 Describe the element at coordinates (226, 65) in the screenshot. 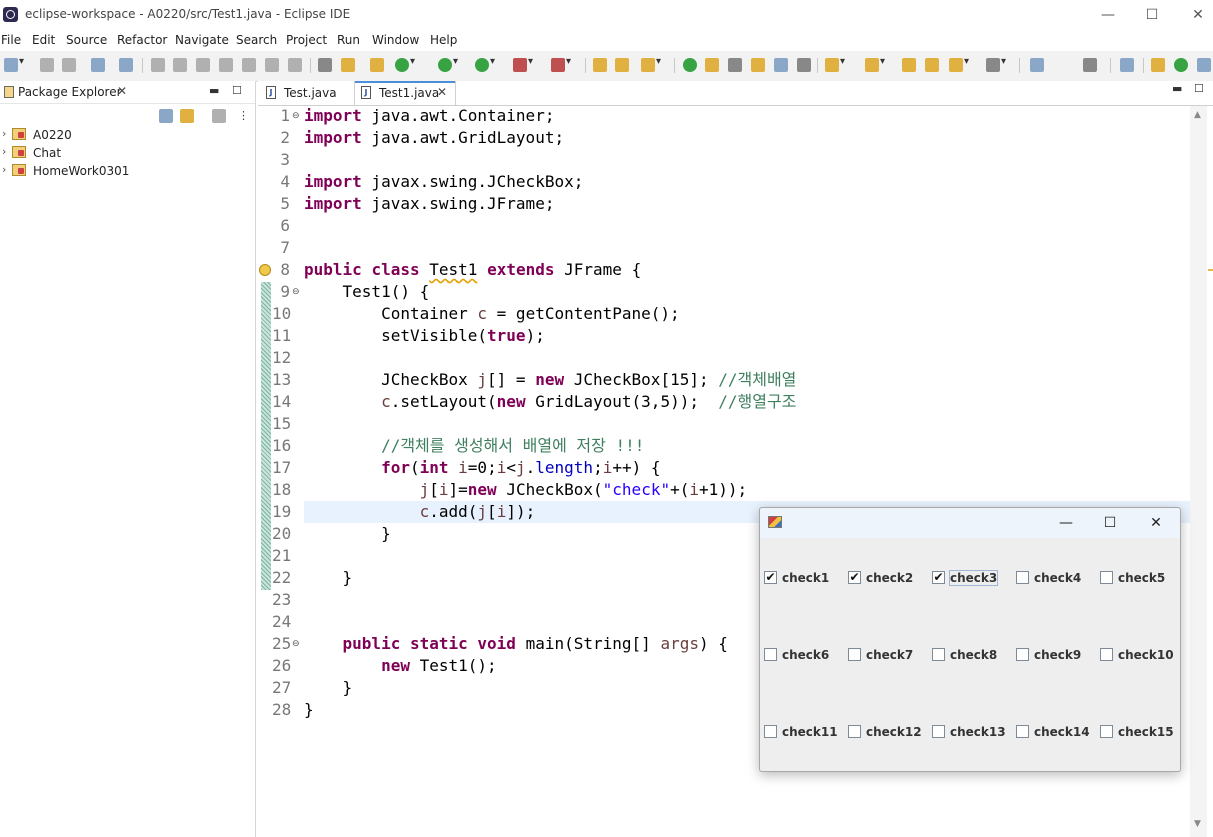

I see `disconnect-icon` at that location.